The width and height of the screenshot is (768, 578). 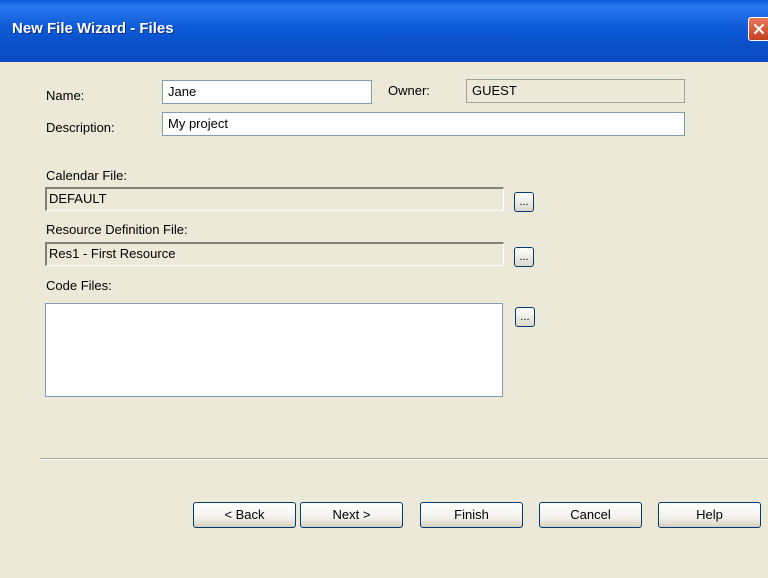 What do you see at coordinates (709, 515) in the screenshot?
I see `help-button: Help` at bounding box center [709, 515].